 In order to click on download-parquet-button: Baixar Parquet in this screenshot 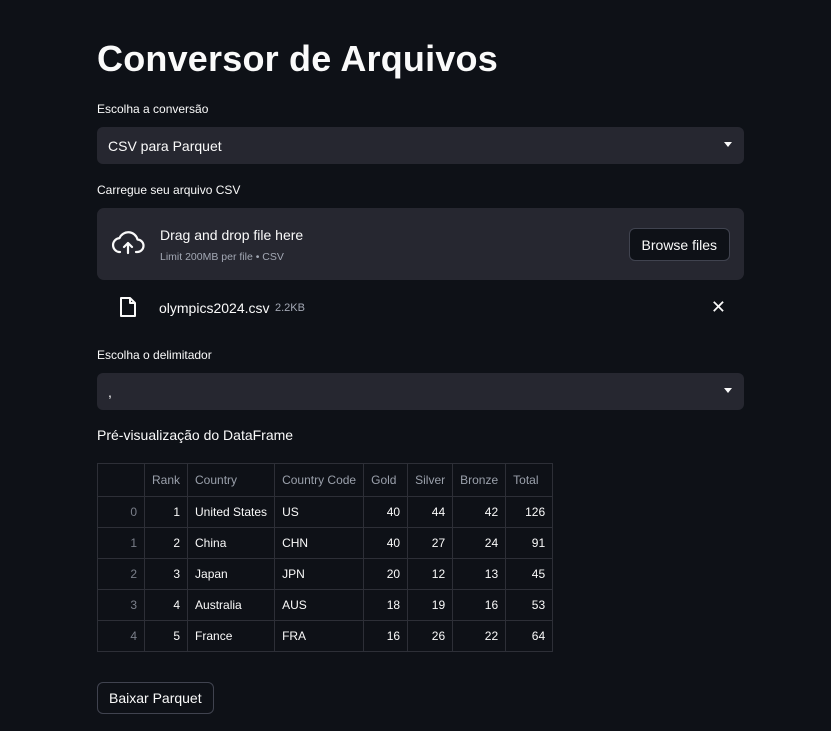, I will do `click(155, 698)`.